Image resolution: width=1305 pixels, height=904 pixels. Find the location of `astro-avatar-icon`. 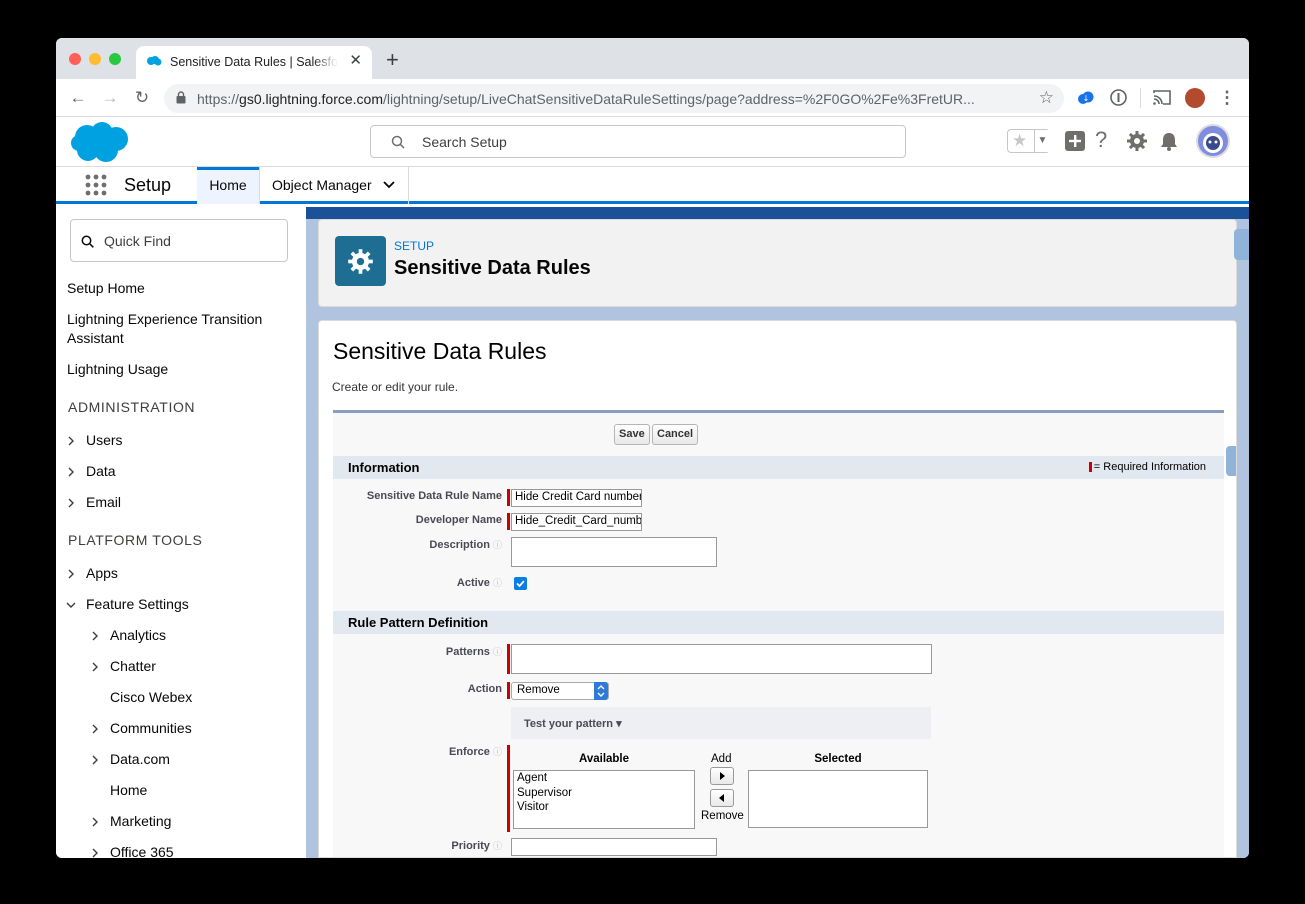

astro-avatar-icon is located at coordinates (1213, 143).